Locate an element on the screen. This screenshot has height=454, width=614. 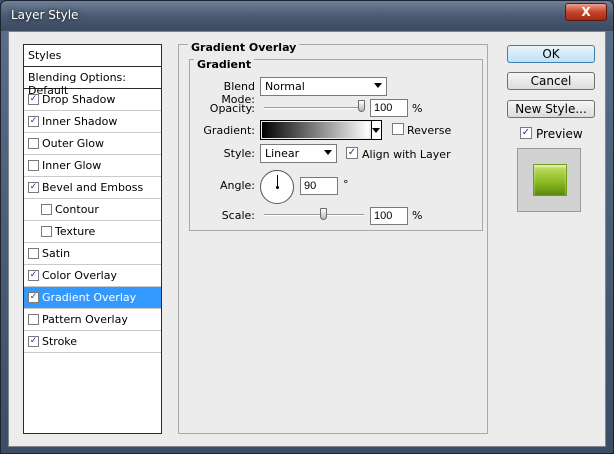
window-title: Layer Style is located at coordinates (45, 15).